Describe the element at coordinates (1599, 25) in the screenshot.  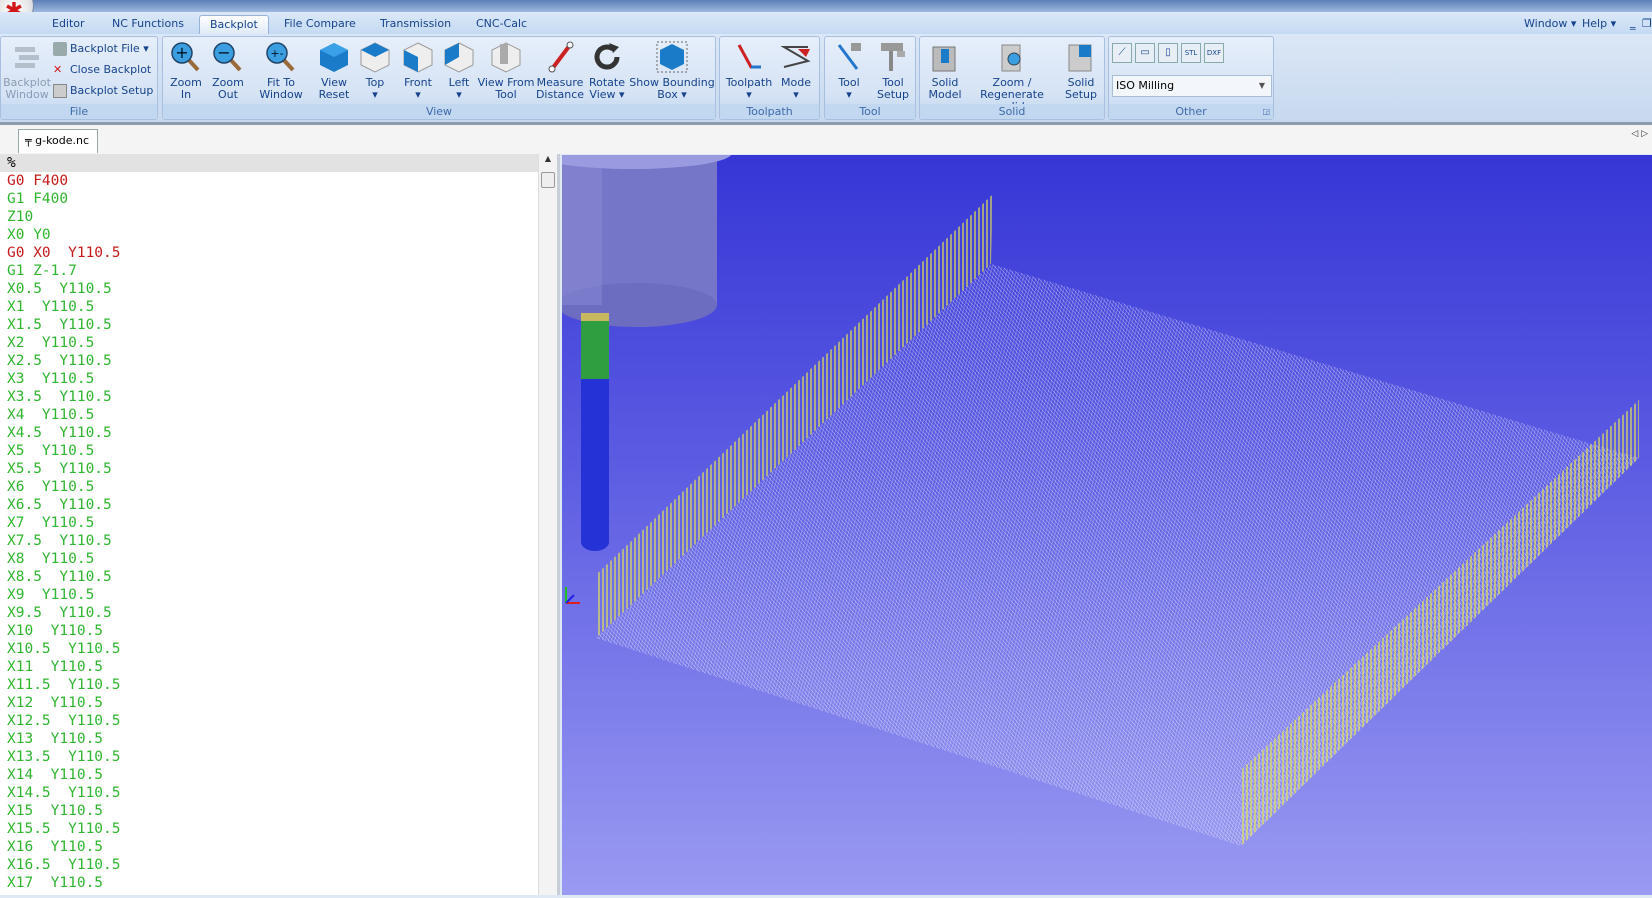
I see `help-menu: Help ▾` at that location.